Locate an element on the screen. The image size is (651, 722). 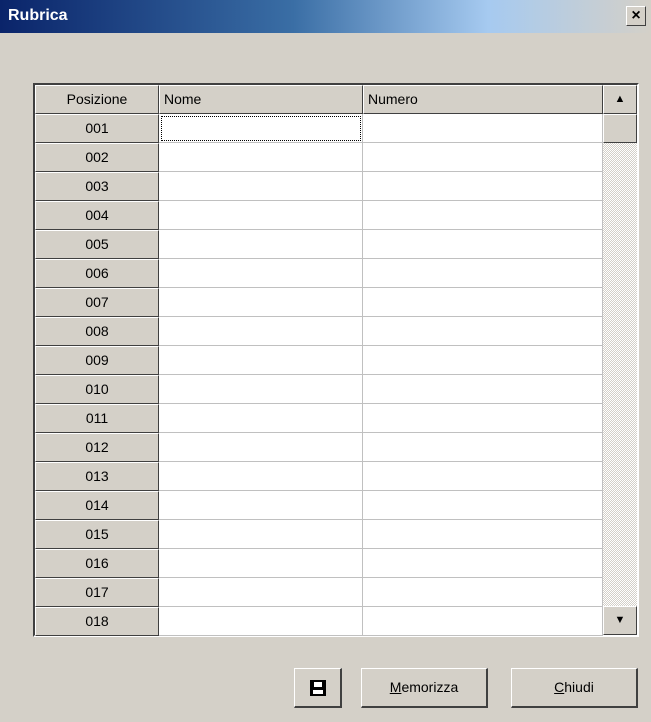
chiudi-accelerator: C is located at coordinates (559, 687).